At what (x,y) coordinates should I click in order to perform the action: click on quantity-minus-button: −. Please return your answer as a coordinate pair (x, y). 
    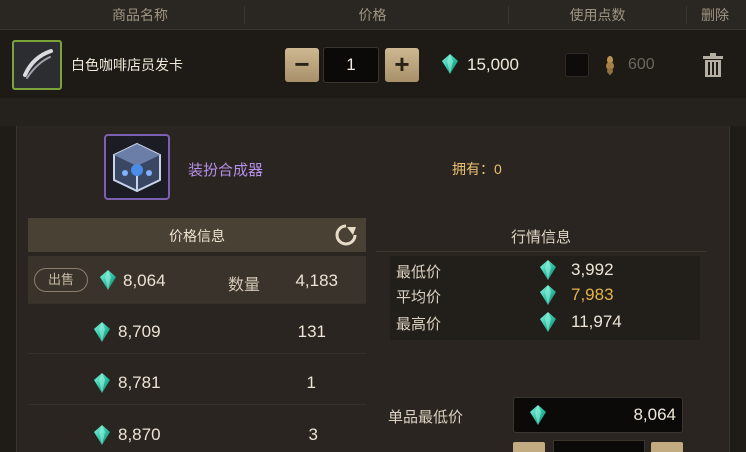
    Looking at the image, I should click on (302, 65).